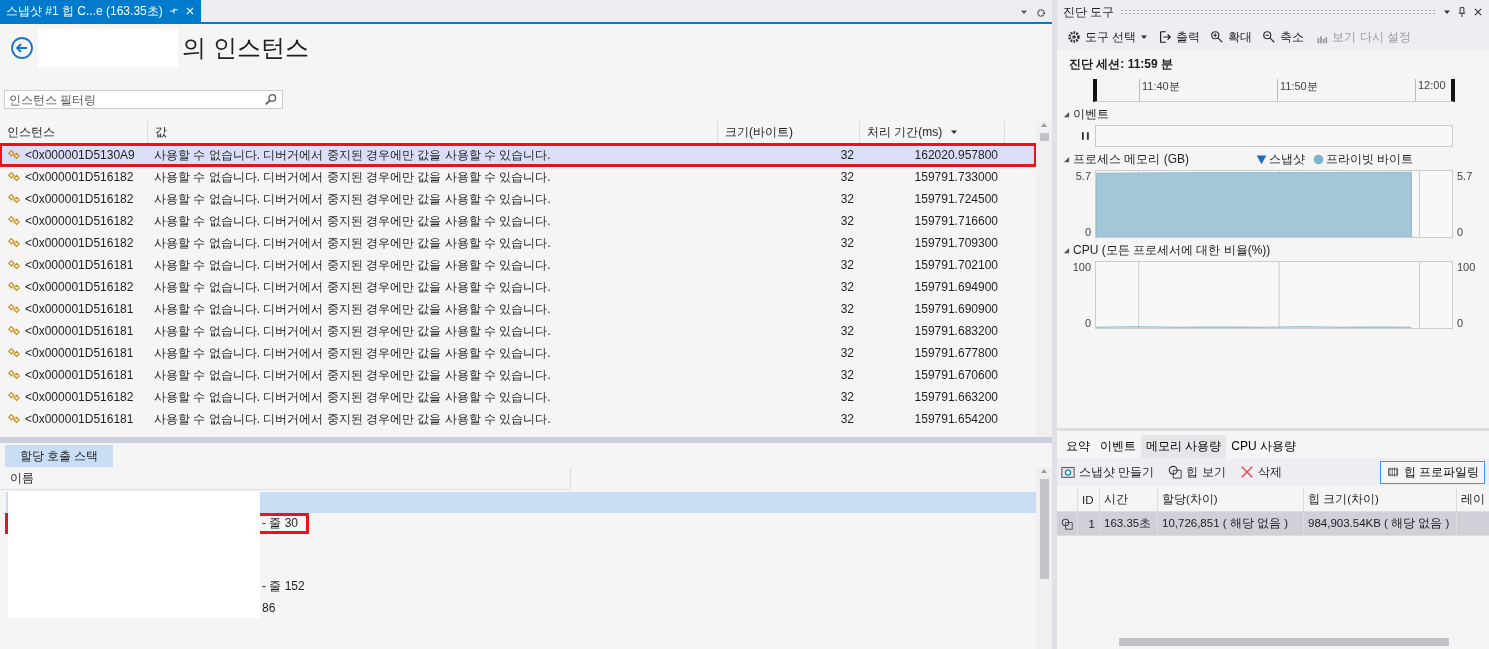 Image resolution: width=1489 pixels, height=649 pixels. What do you see at coordinates (161, 132) in the screenshot?
I see `column-header: 값` at bounding box center [161, 132].